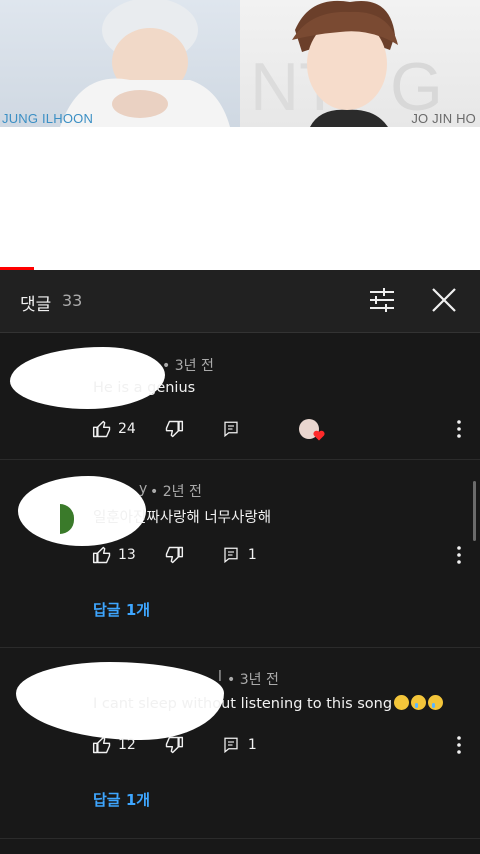 The width and height of the screenshot is (480, 854). Describe the element at coordinates (444, 300) in the screenshot. I see `close-icon` at that location.